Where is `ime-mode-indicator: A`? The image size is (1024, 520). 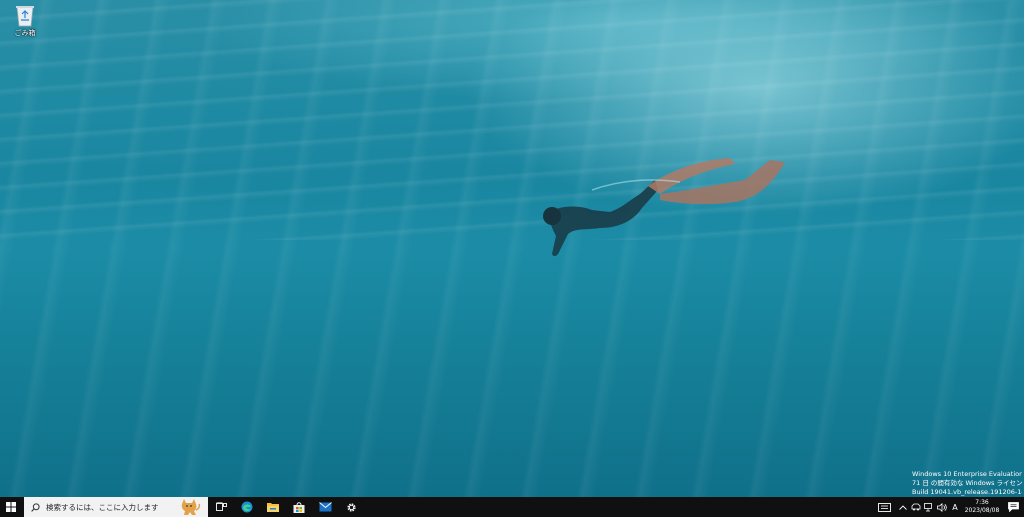
ime-mode-indicator: A is located at coordinates (955, 507).